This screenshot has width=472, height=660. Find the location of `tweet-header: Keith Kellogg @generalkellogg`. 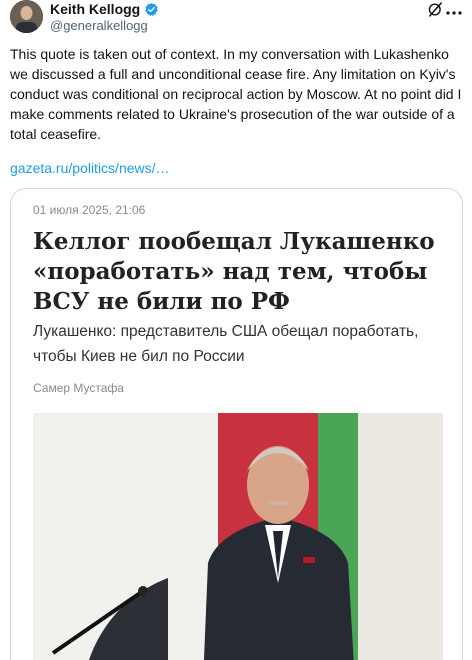

tweet-header: Keith Kellogg @generalkellogg is located at coordinates (236, 18).